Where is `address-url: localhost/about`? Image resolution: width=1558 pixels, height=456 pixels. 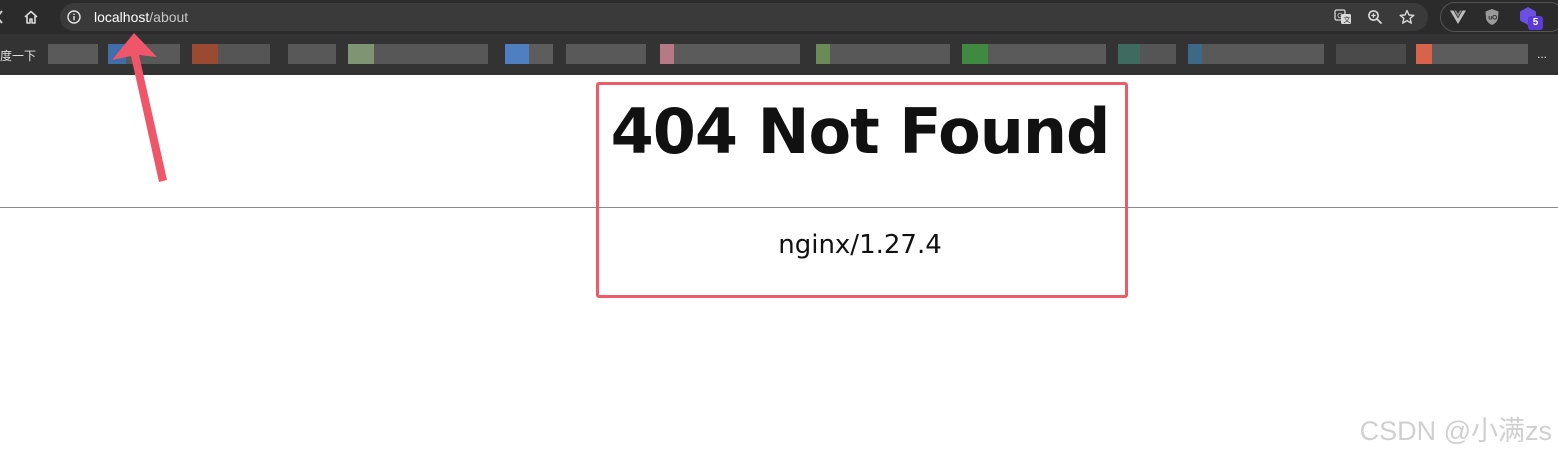
address-url: localhost/about is located at coordinates (141, 17).